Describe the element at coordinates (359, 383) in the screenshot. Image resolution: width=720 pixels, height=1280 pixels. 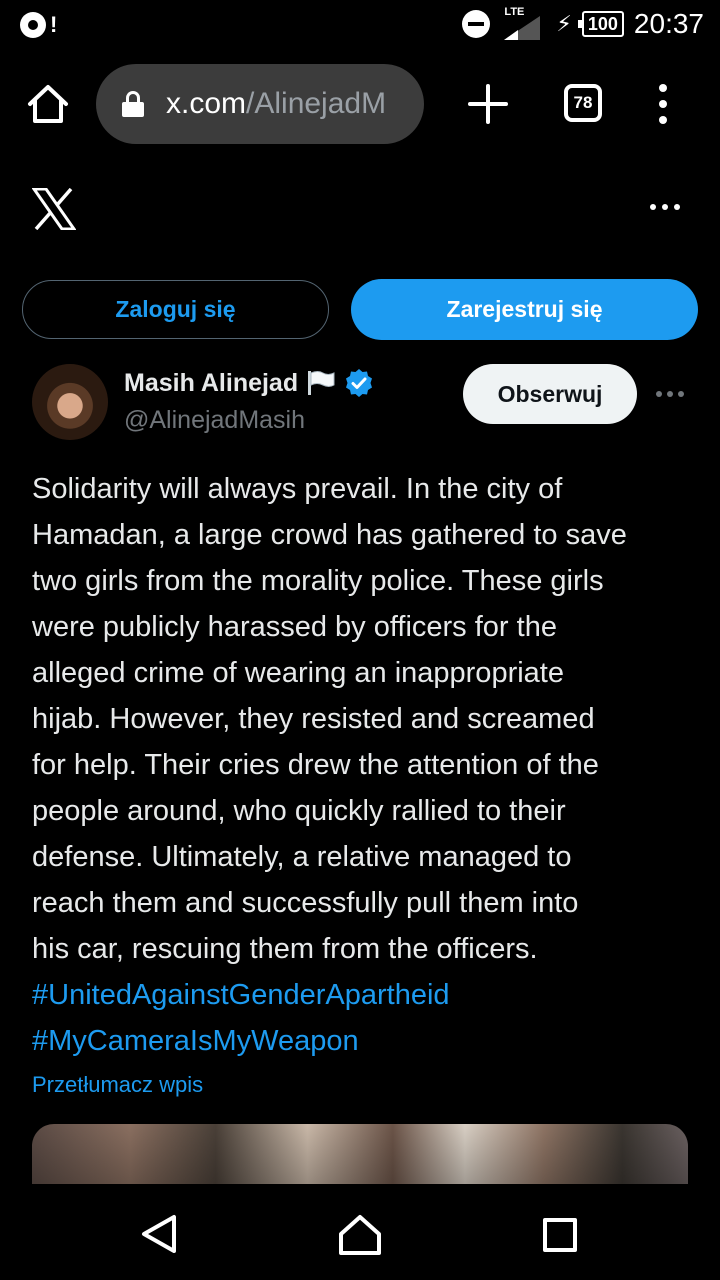
I see `verified-badge-icon` at that location.